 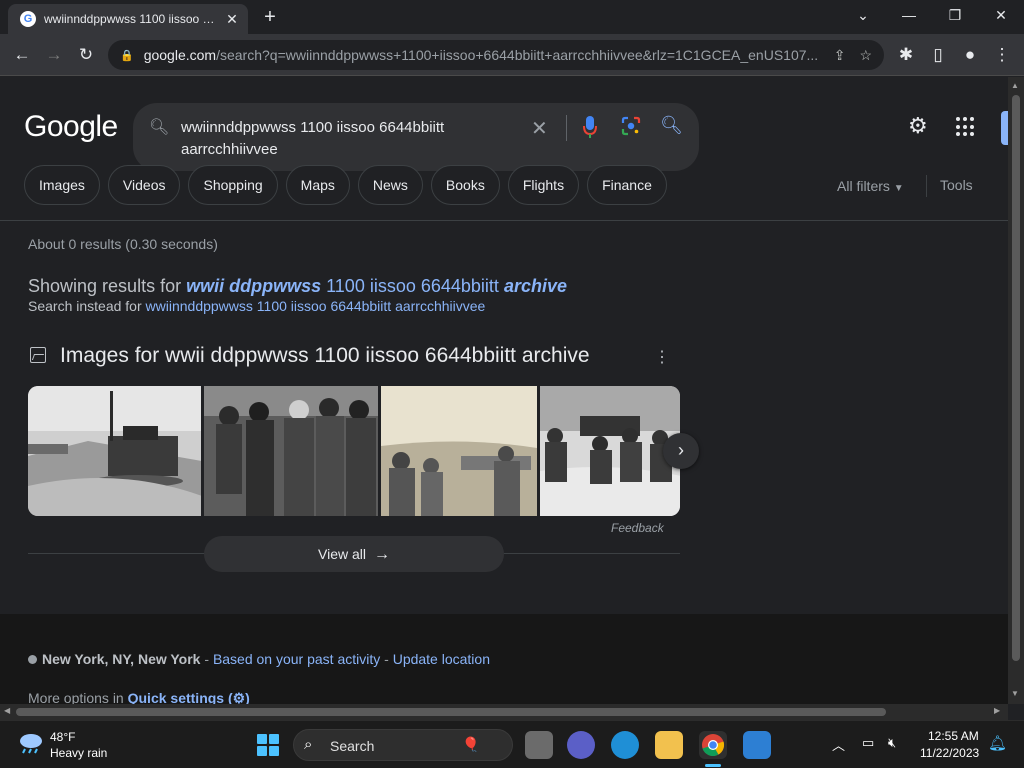 I want to click on settings-gear-icon: ⚙, so click(x=918, y=126).